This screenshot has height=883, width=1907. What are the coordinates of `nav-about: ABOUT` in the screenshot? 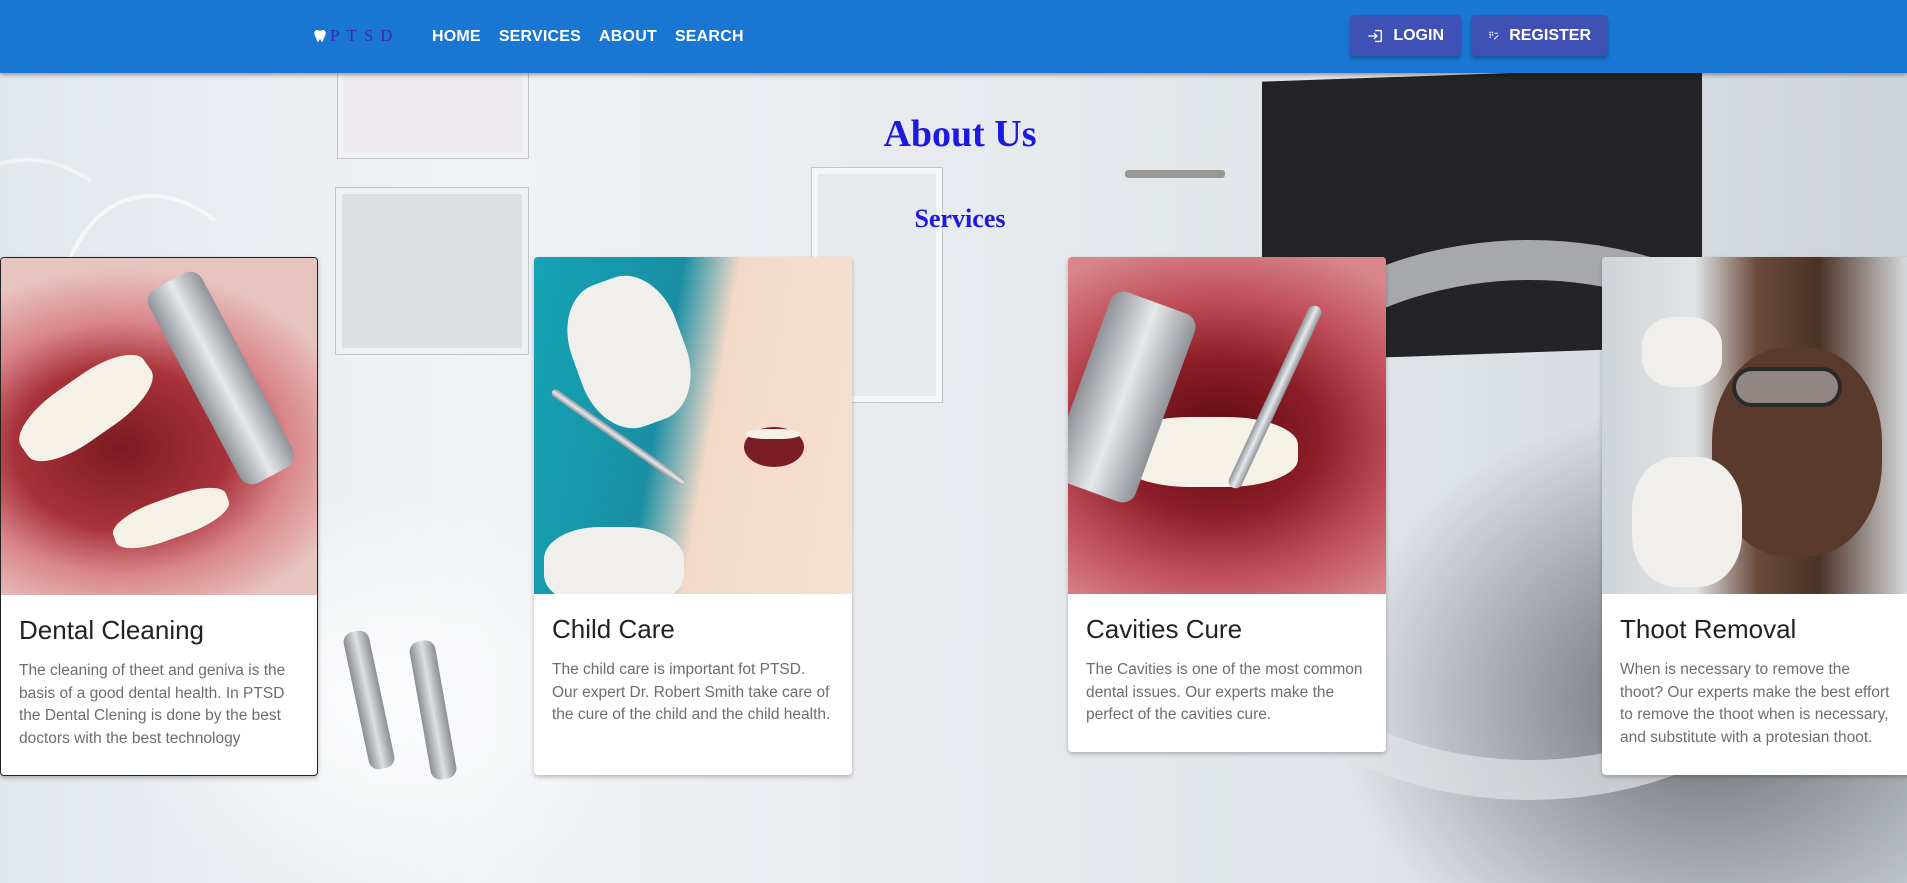 It's located at (628, 37).